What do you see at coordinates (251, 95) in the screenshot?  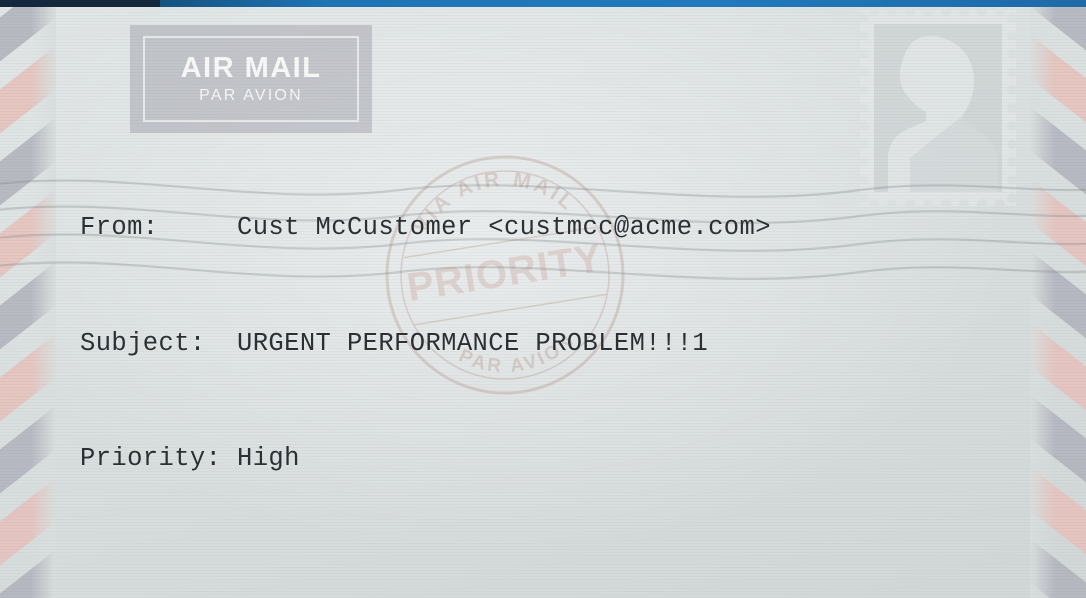 I see `air-mail-subtitle: PAR AVION` at bounding box center [251, 95].